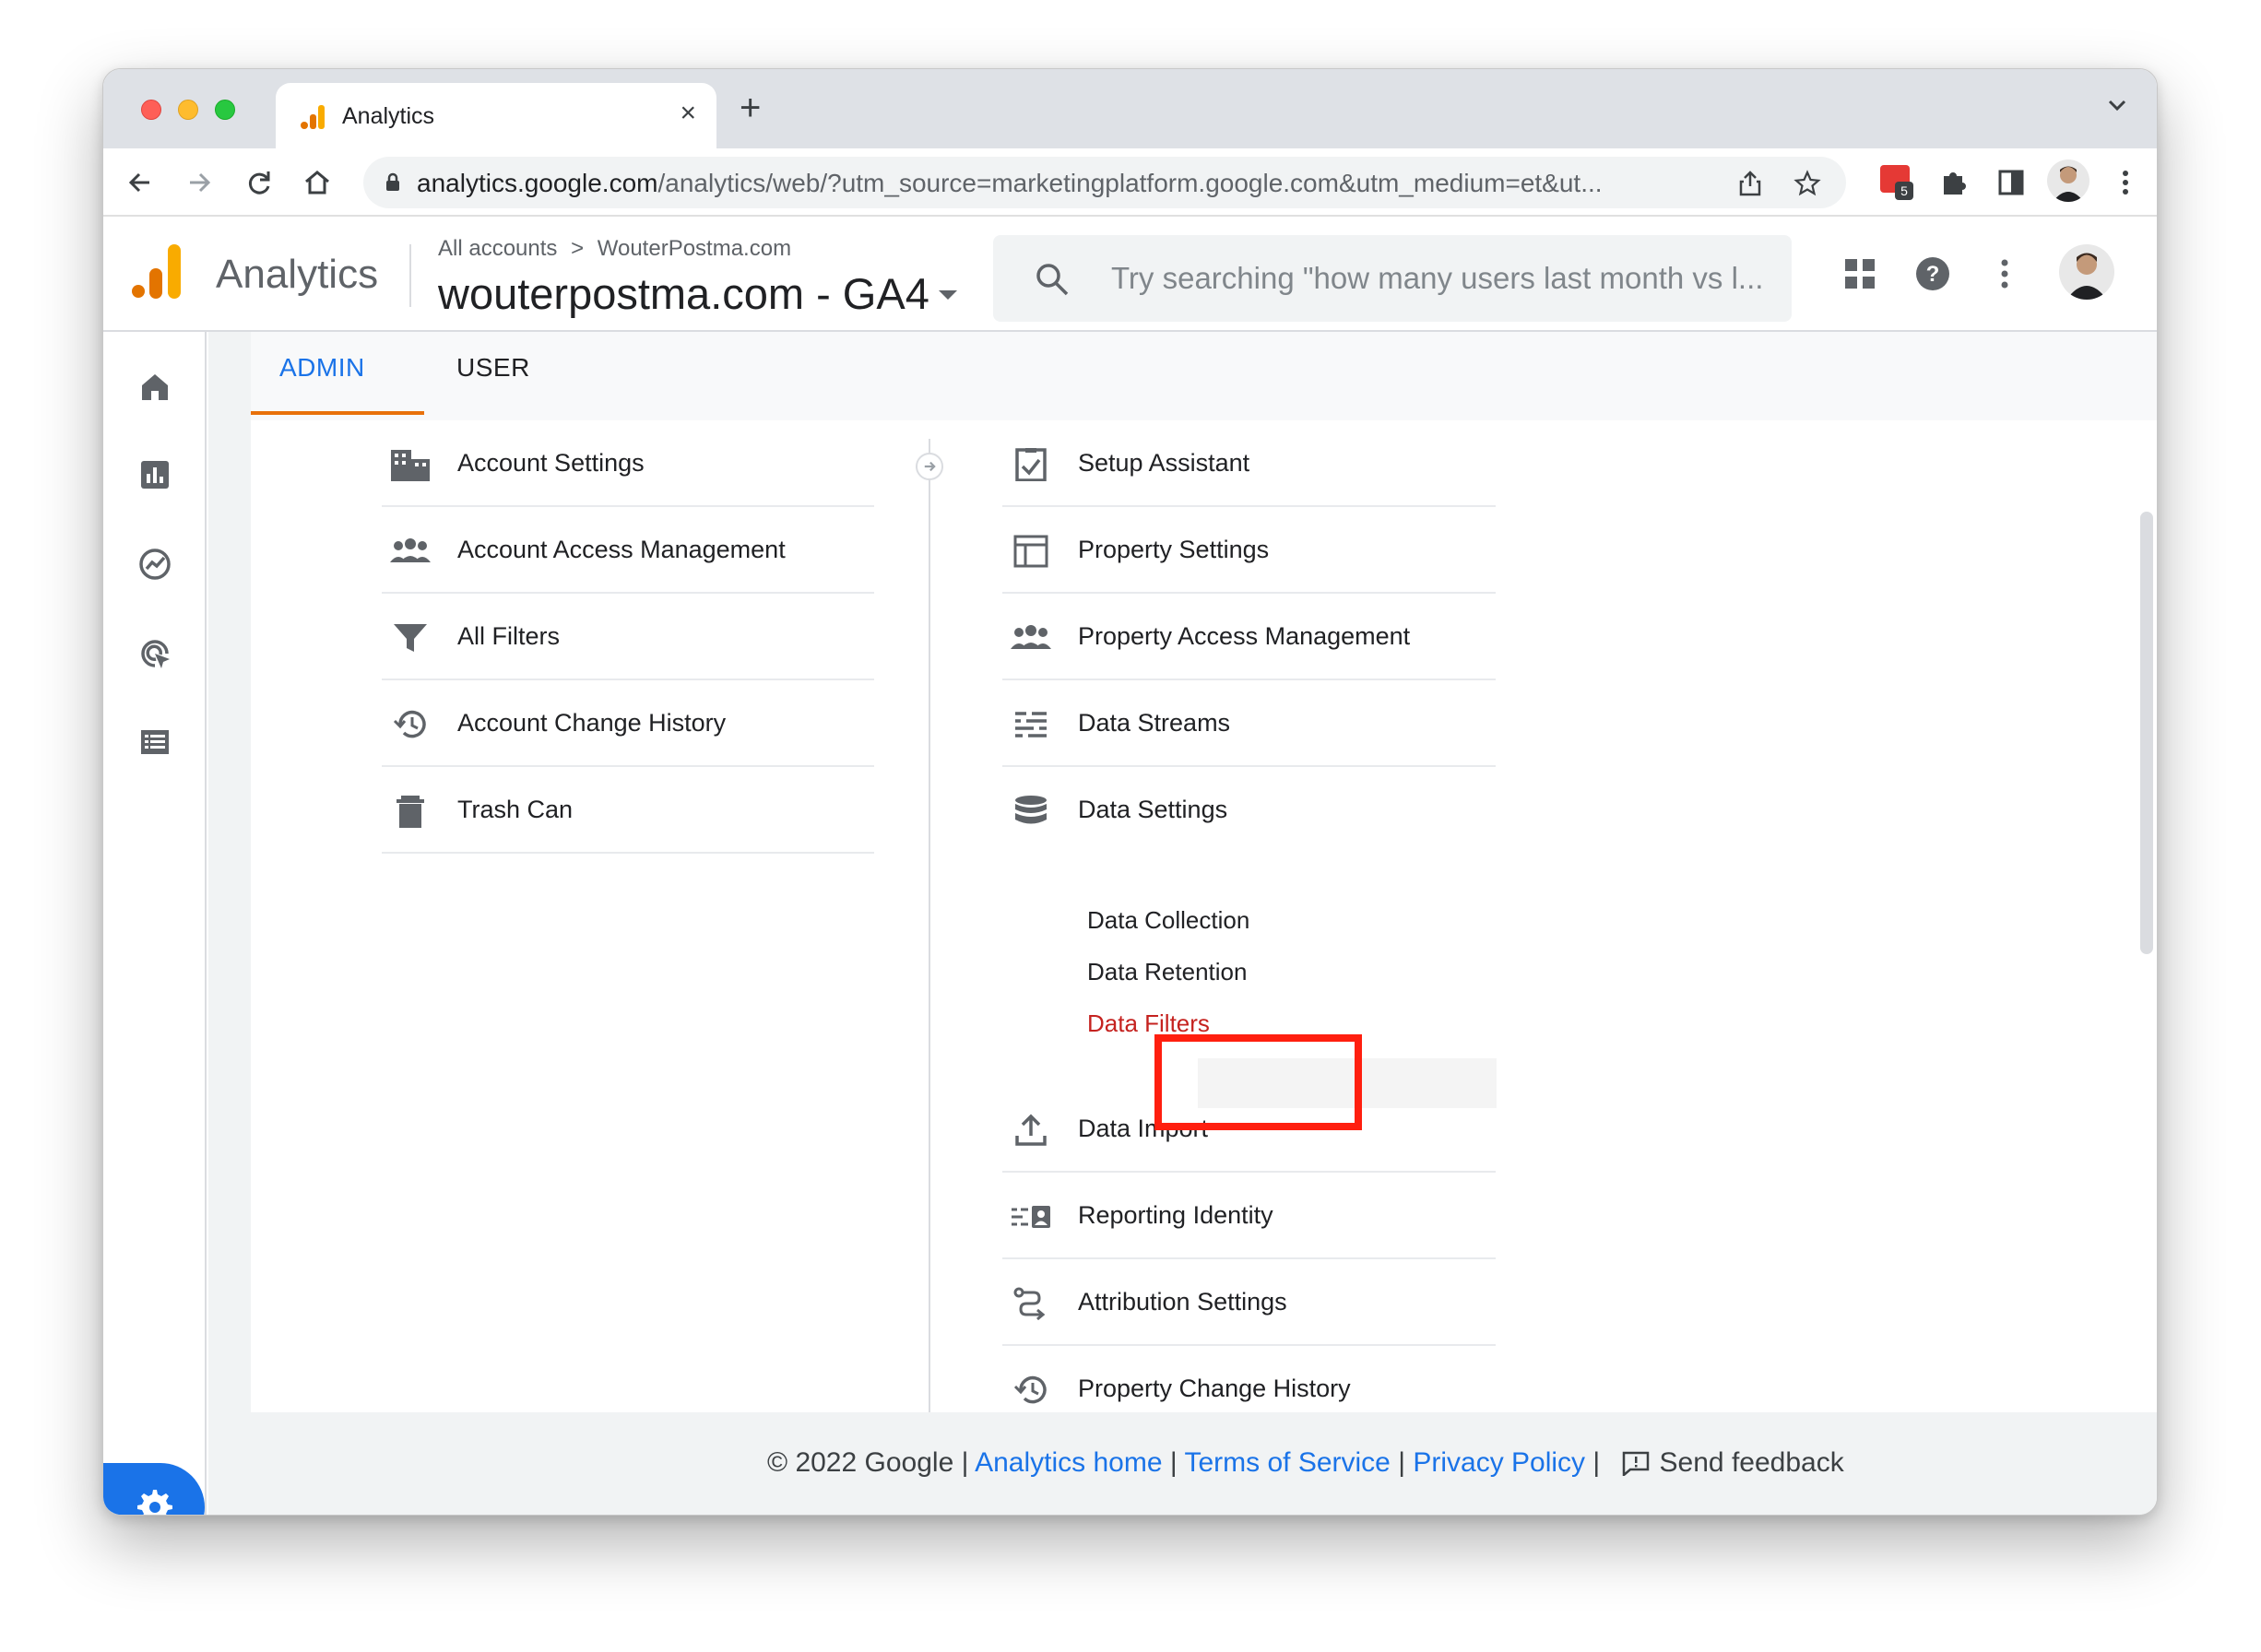  I want to click on reporting-identity-label: Reporting Identity, so click(1175, 1215).